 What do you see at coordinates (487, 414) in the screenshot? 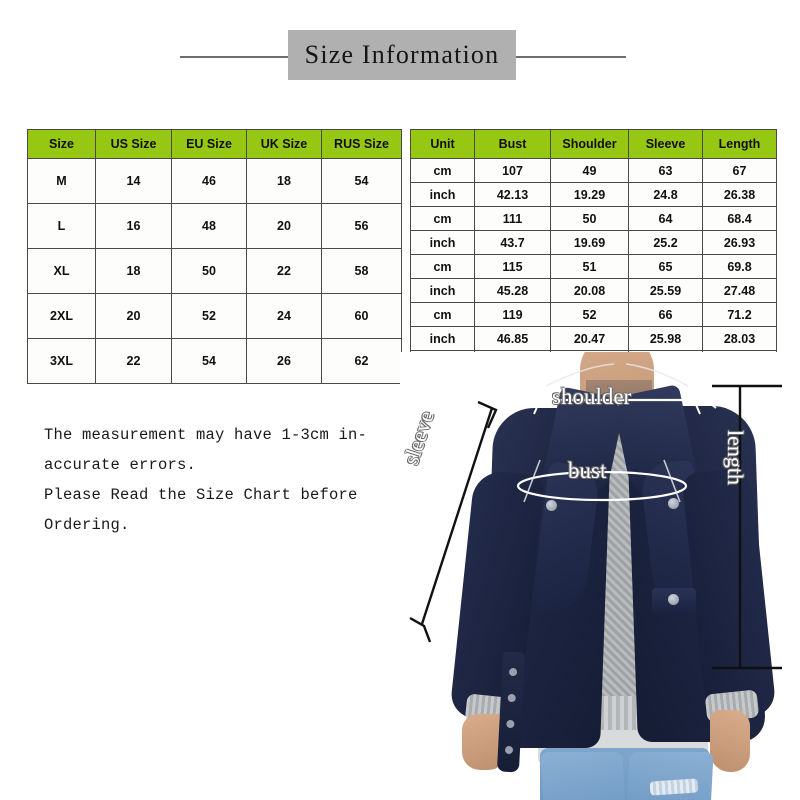
I see `sleeve-guide-top-cap` at bounding box center [487, 414].